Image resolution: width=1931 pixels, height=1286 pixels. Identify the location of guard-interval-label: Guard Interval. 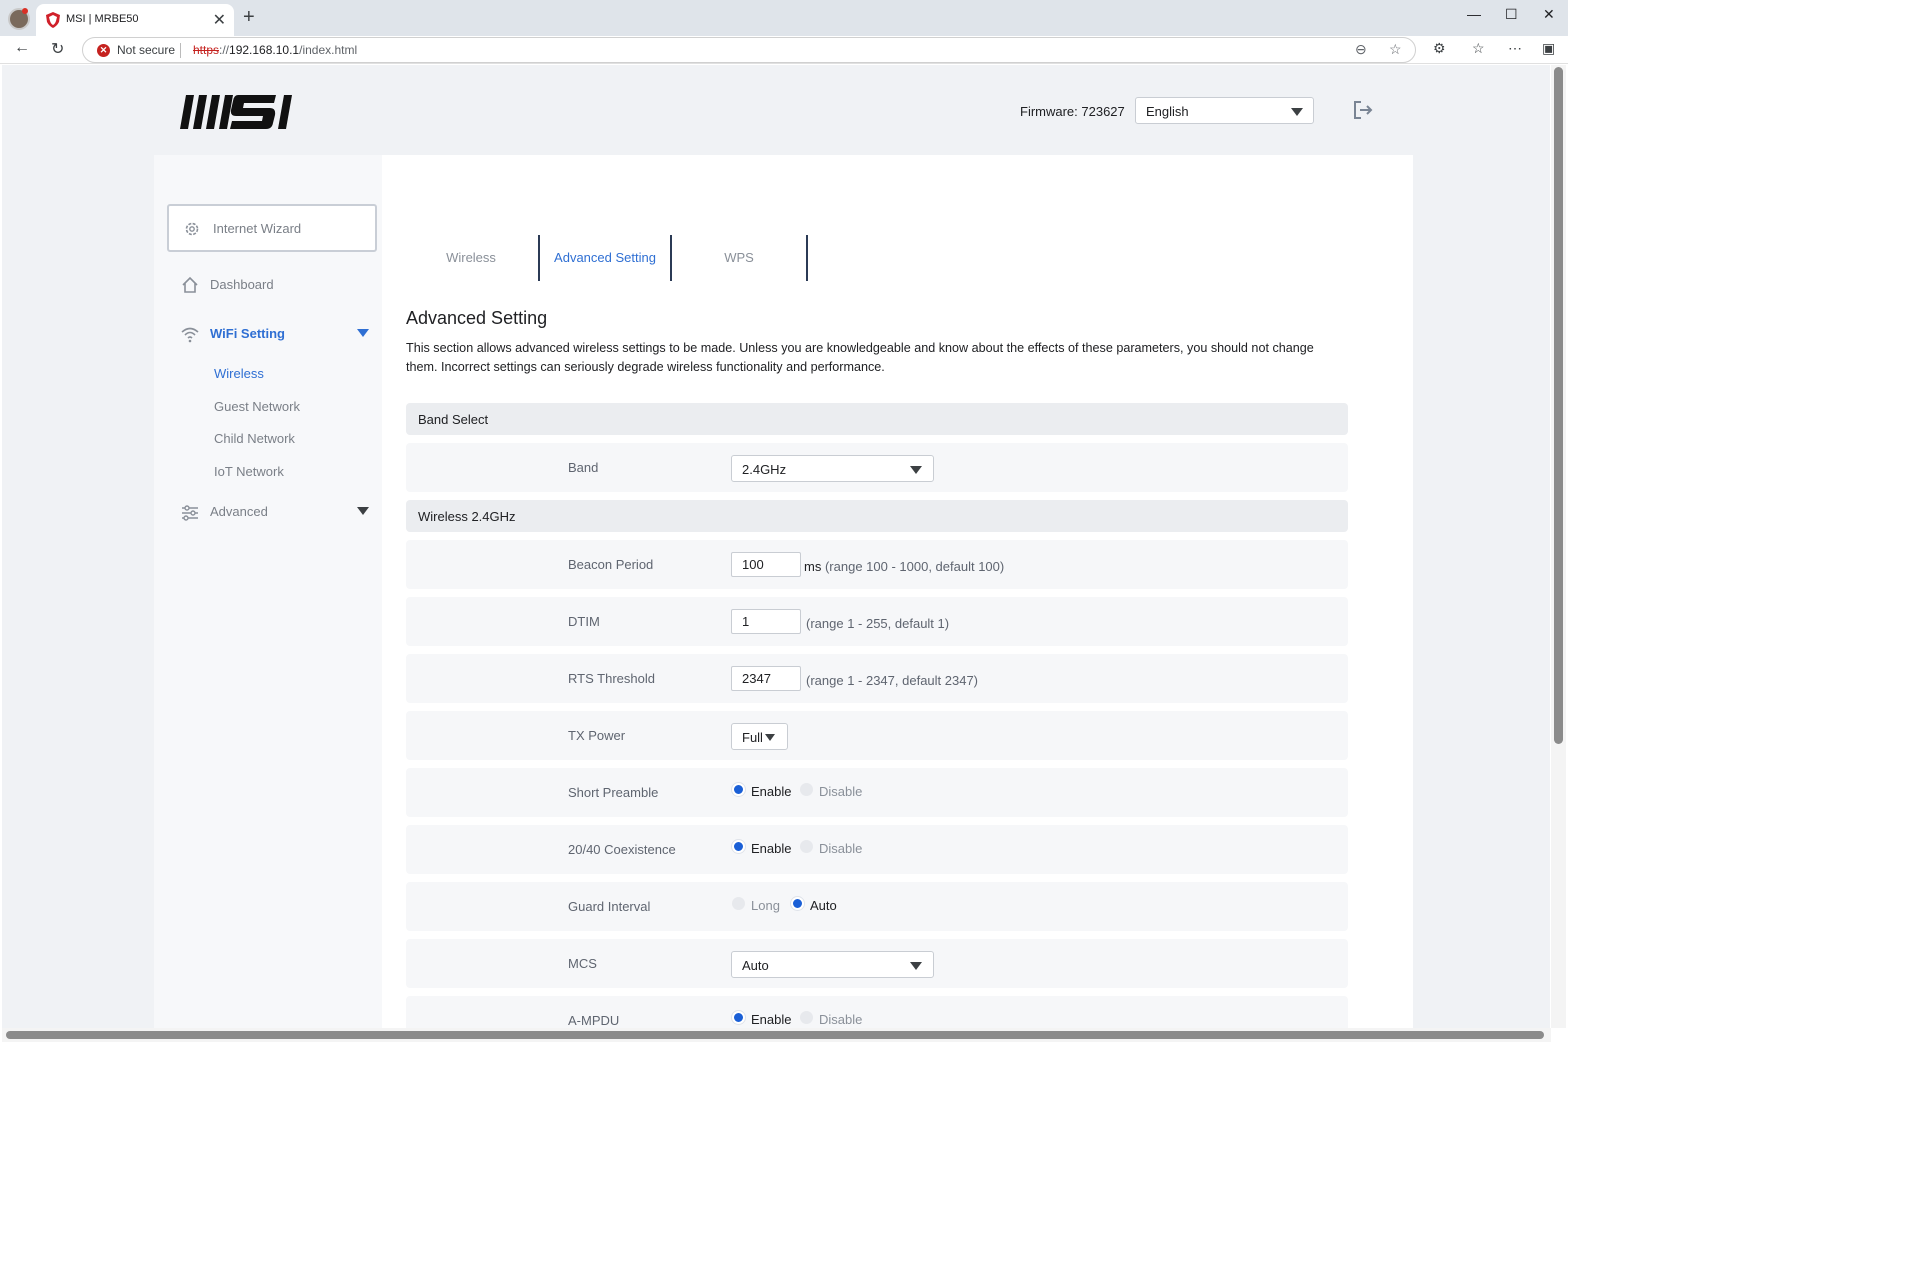
(609, 906).